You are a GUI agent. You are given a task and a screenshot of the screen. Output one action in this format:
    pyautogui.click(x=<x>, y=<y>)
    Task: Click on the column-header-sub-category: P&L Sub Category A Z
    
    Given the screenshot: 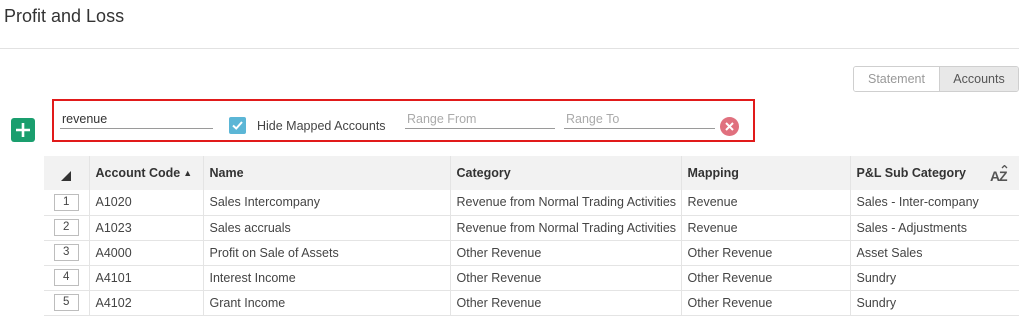 What is the action you would take?
    pyautogui.click(x=934, y=173)
    